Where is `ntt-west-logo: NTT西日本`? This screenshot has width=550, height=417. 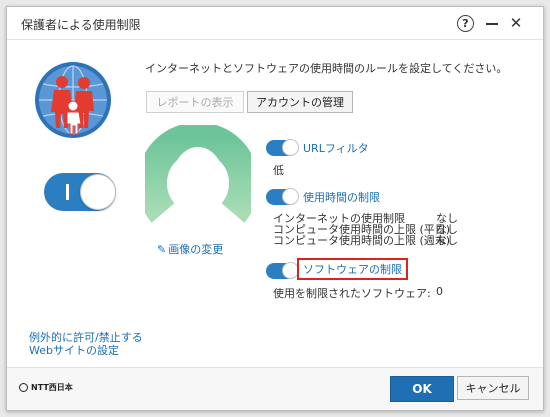 ntt-west-logo: NTT西日本 is located at coordinates (46, 387).